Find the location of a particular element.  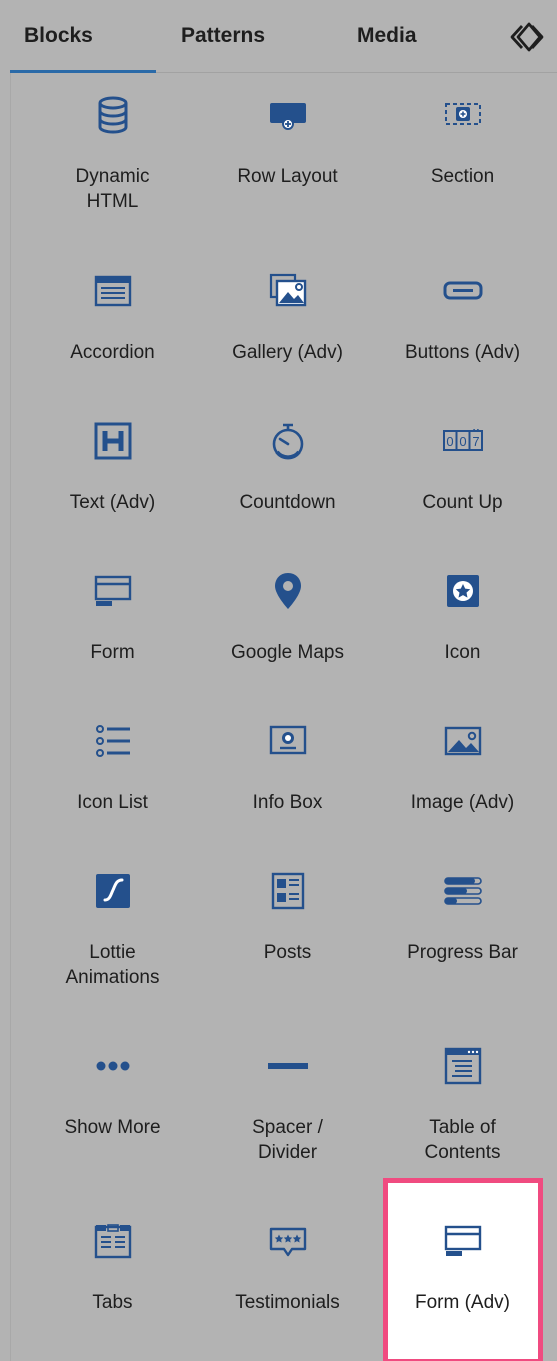

block-label: Progress Bar is located at coordinates (462, 952).